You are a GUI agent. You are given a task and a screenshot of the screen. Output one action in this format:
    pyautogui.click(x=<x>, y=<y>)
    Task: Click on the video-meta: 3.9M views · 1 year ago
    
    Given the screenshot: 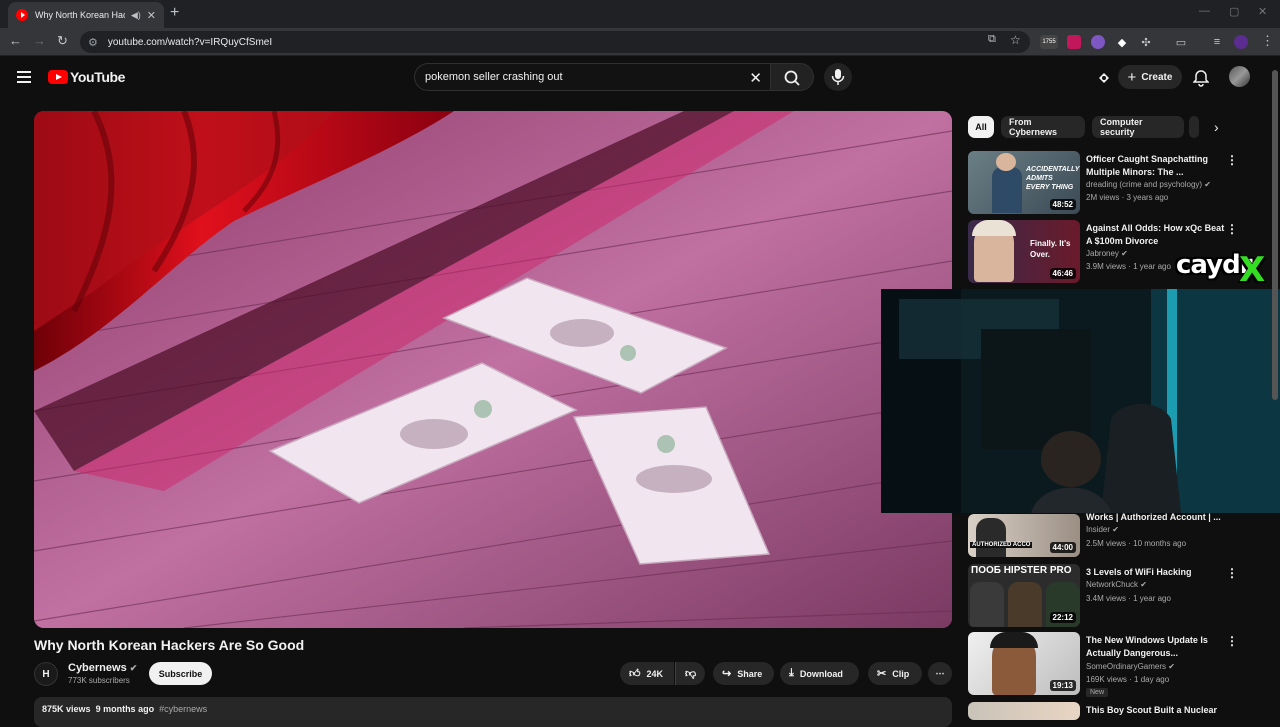 What is the action you would take?
    pyautogui.click(x=1128, y=266)
    